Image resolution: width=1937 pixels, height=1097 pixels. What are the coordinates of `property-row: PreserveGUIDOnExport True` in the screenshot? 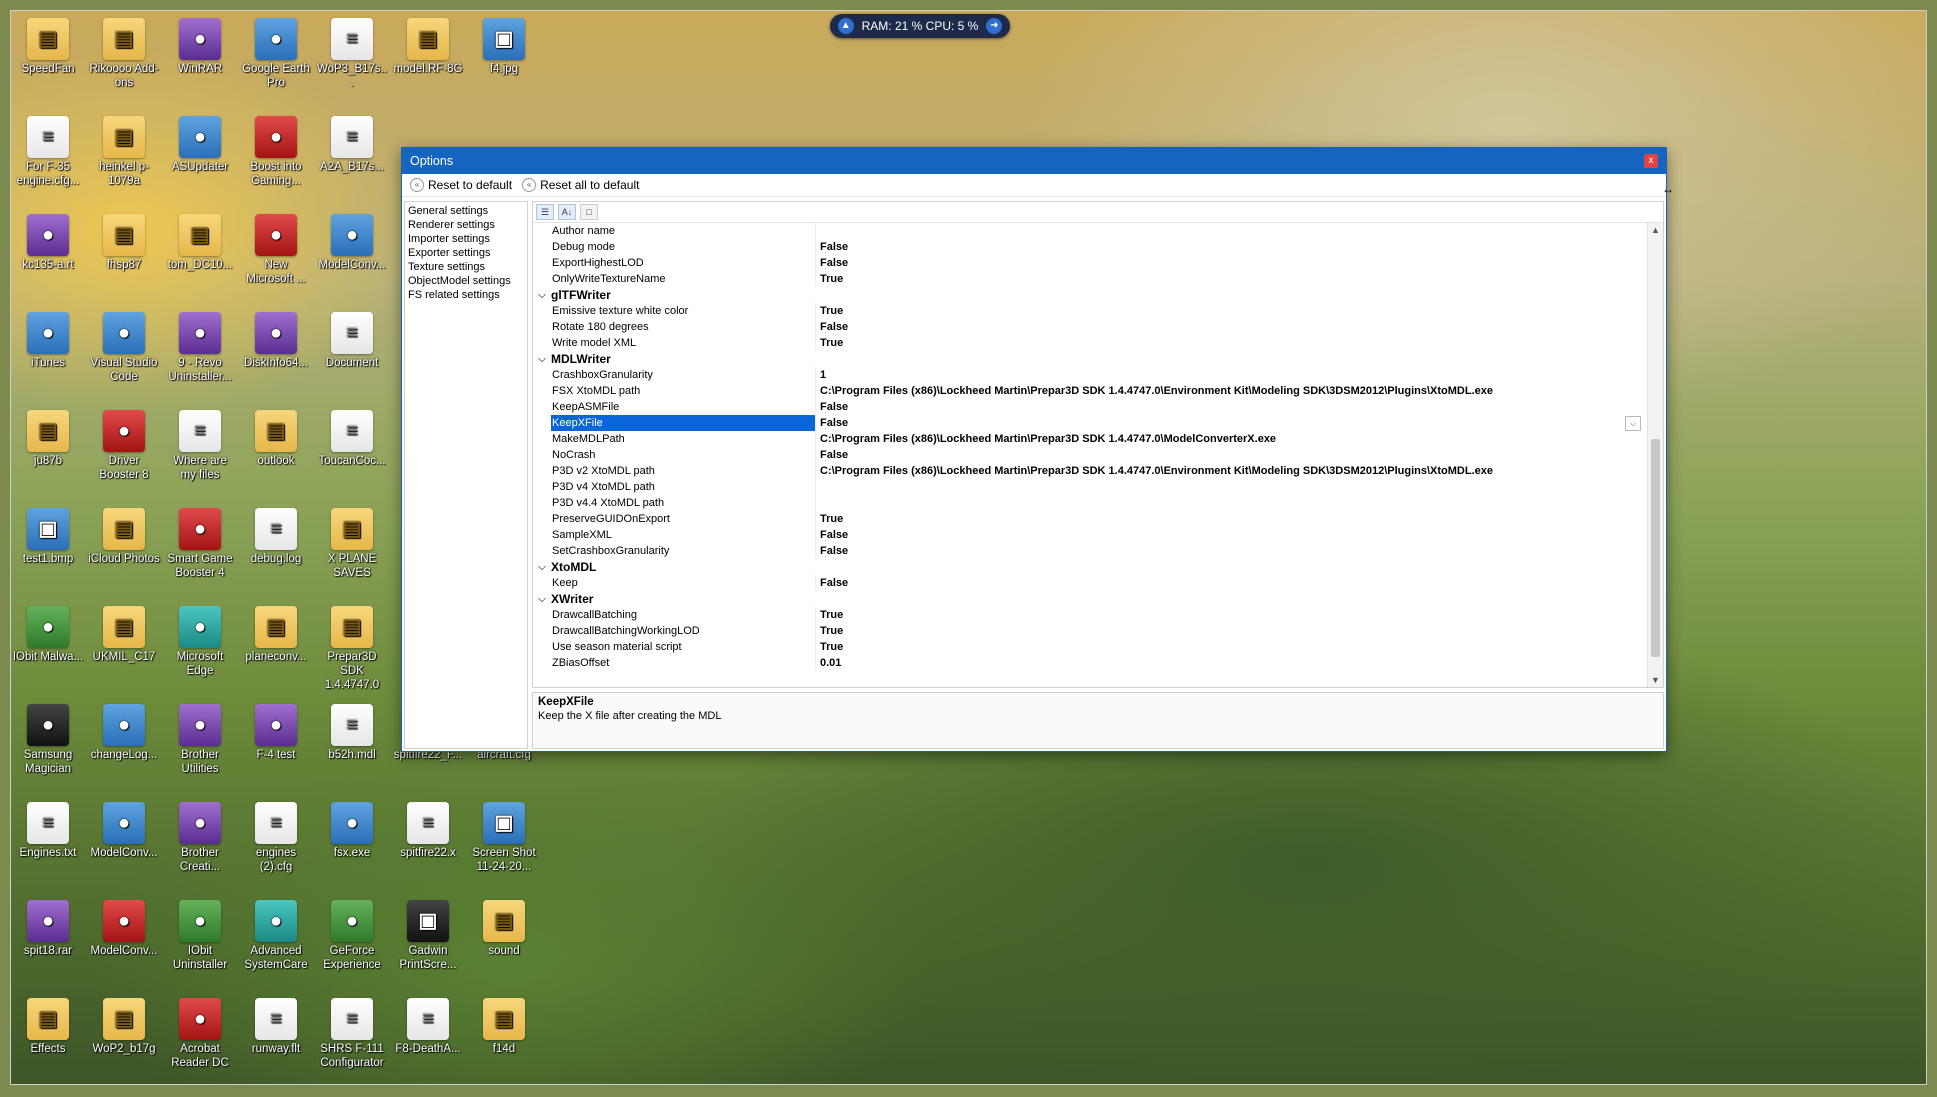 It's located at (1090, 519).